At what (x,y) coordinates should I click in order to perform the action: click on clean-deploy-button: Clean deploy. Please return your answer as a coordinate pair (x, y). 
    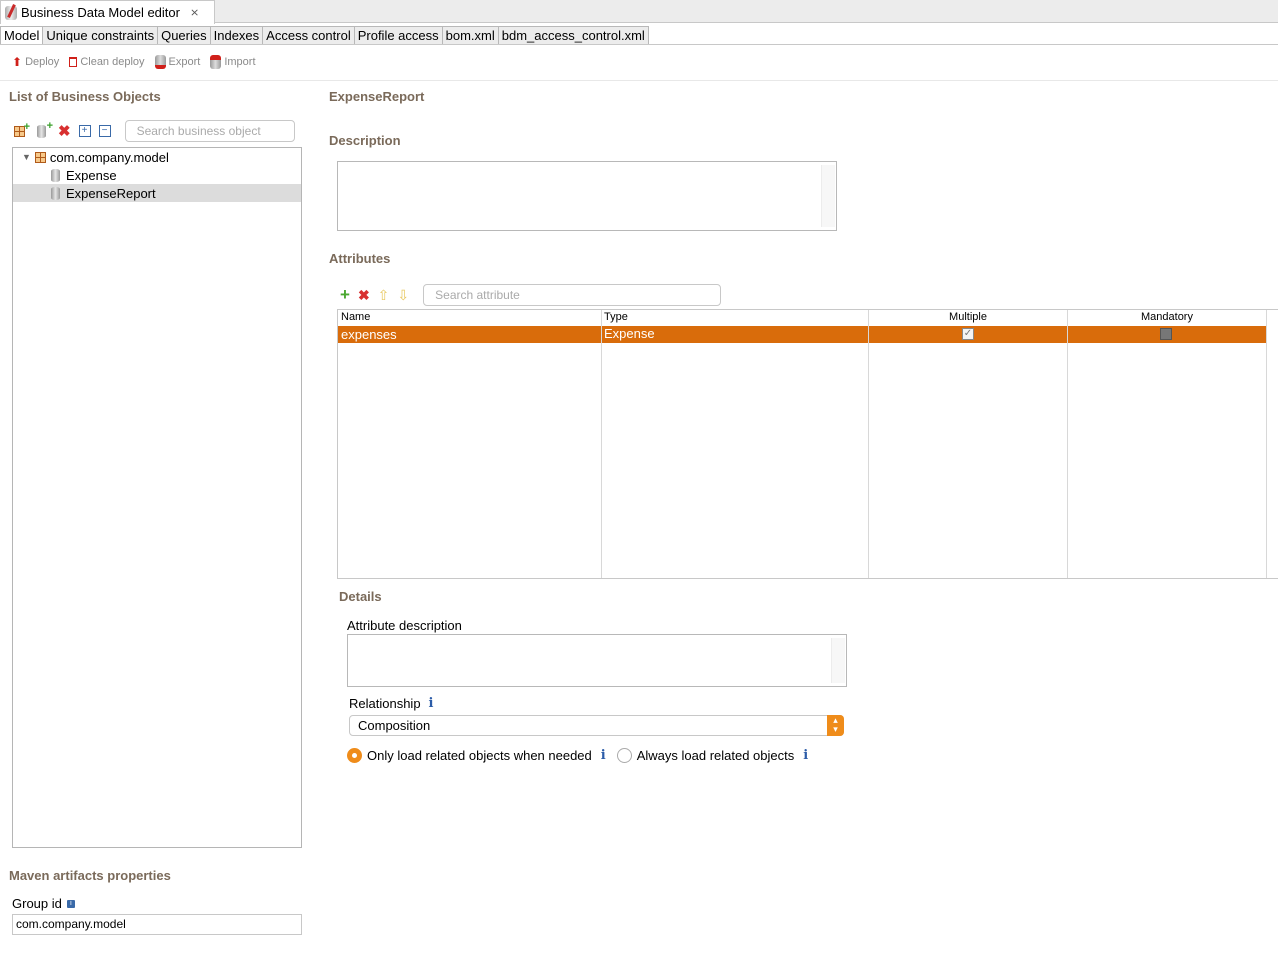
    Looking at the image, I should click on (107, 62).